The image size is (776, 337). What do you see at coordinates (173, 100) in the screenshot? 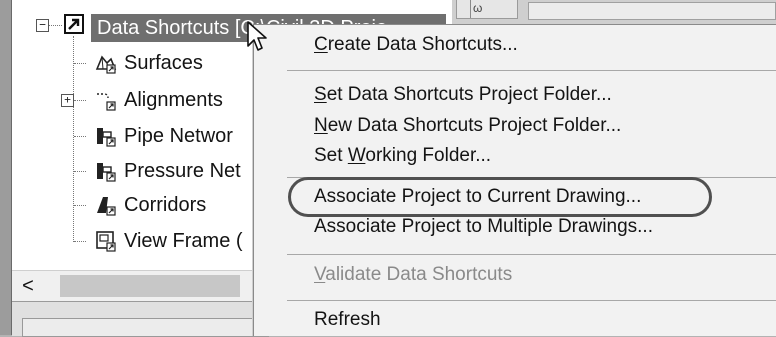
I see `tree-node-label: Alignments` at bounding box center [173, 100].